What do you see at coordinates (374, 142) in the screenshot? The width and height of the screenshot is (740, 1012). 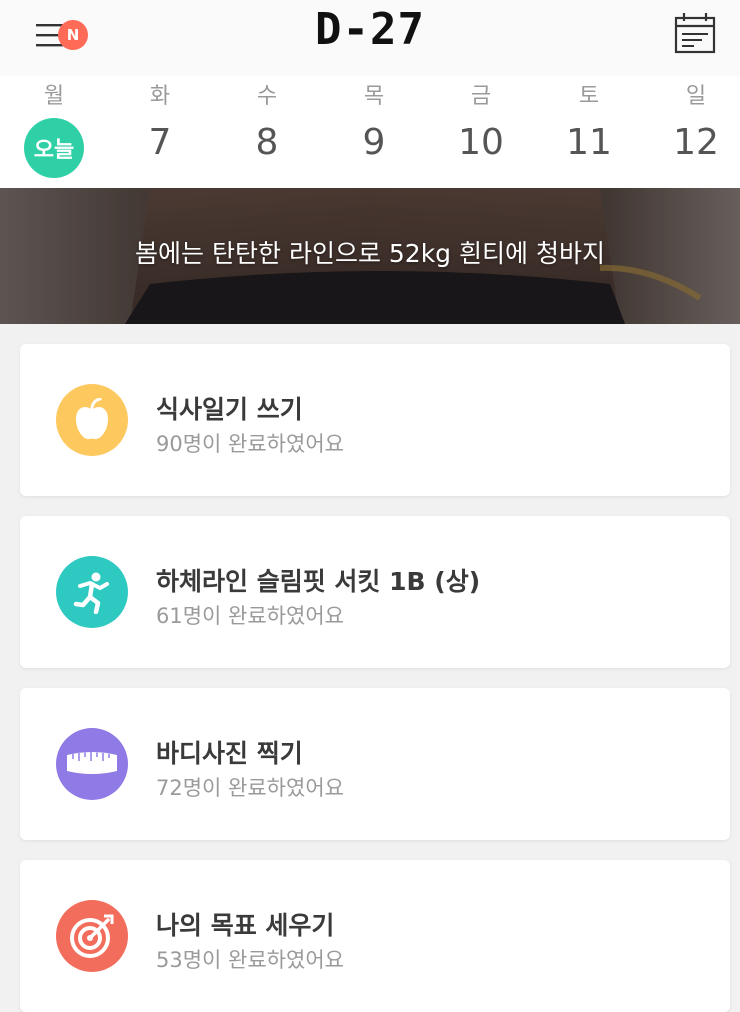 I see `date-thu: 9` at bounding box center [374, 142].